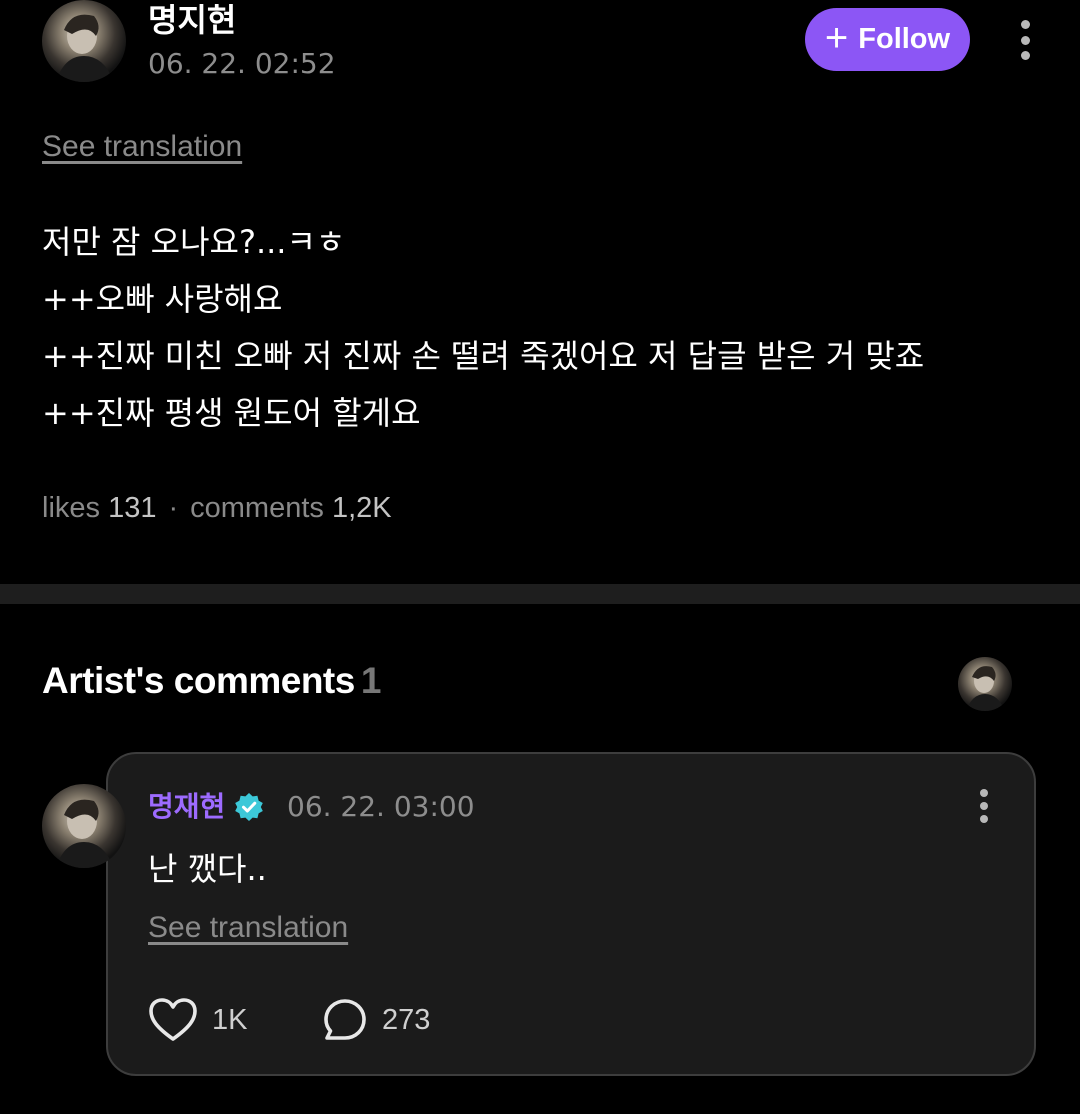 This screenshot has height=1114, width=1080. Describe the element at coordinates (361, 508) in the screenshot. I see `comments-count: 1,2K` at that location.